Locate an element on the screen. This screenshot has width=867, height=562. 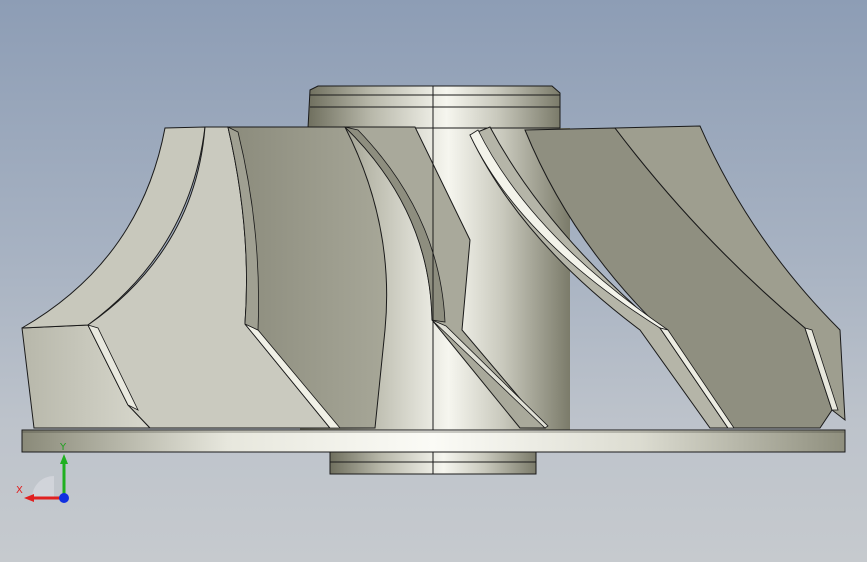
triad-x-label: X is located at coordinates (19, 490).